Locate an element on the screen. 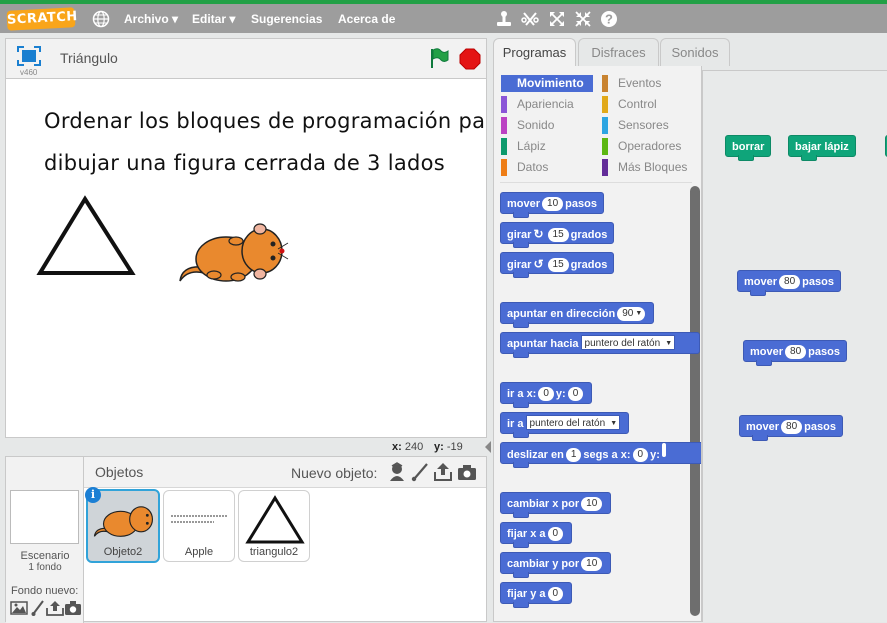  project-title: Triángulo is located at coordinates (89, 58).